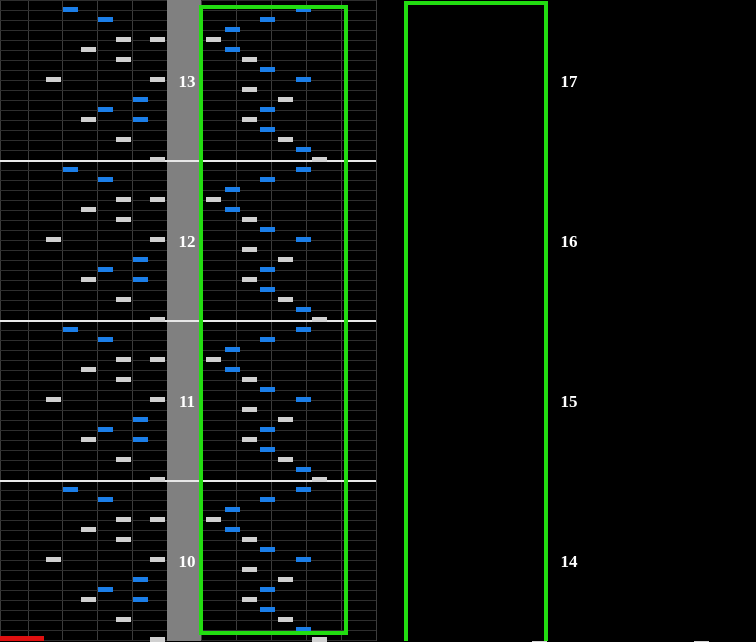 The height and width of the screenshot is (642, 756). Describe the element at coordinates (569, 241) in the screenshot. I see `measure-number: 16` at that location.